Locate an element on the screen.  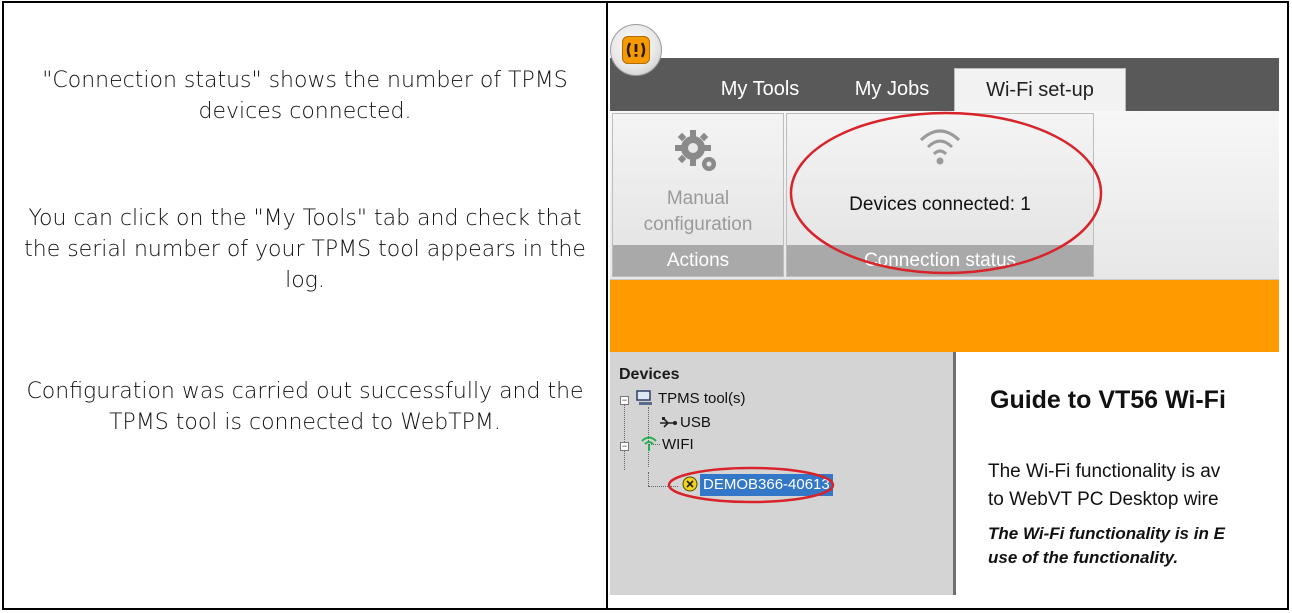
tpms-logo-icon is located at coordinates (636, 50).